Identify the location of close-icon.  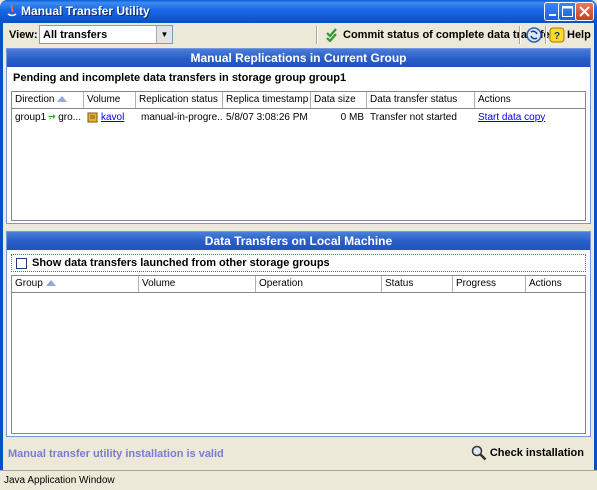
(584, 11).